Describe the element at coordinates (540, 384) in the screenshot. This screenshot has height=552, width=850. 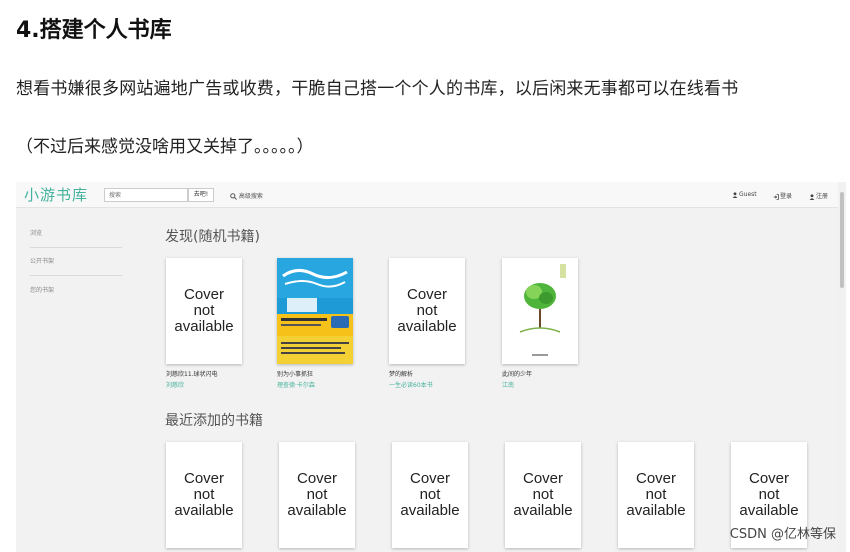
I see `book-author: 江南` at that location.